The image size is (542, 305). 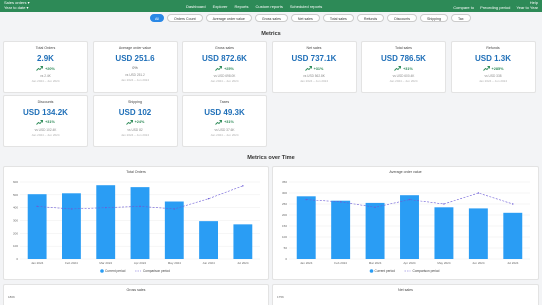 I want to click on nav-dashboard: Dashboard, so click(x=196, y=6).